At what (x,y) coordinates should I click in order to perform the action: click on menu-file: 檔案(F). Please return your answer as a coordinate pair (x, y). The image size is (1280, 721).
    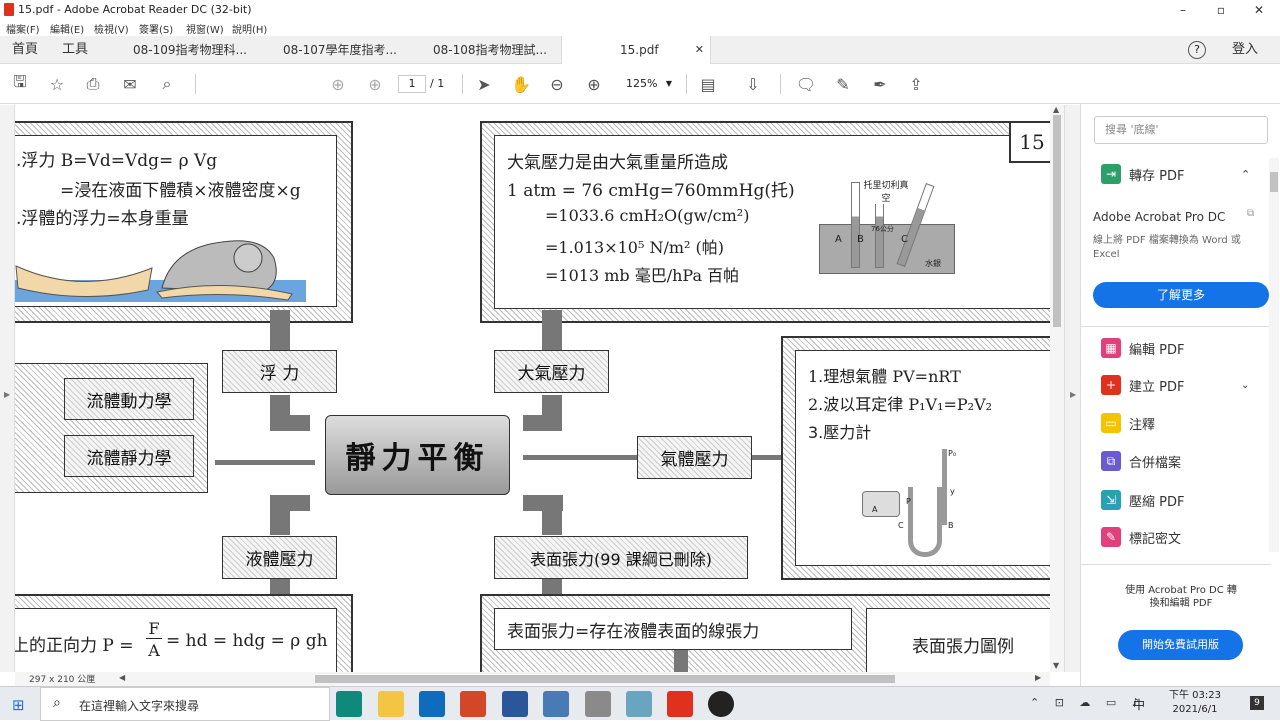
    Looking at the image, I should click on (23, 28).